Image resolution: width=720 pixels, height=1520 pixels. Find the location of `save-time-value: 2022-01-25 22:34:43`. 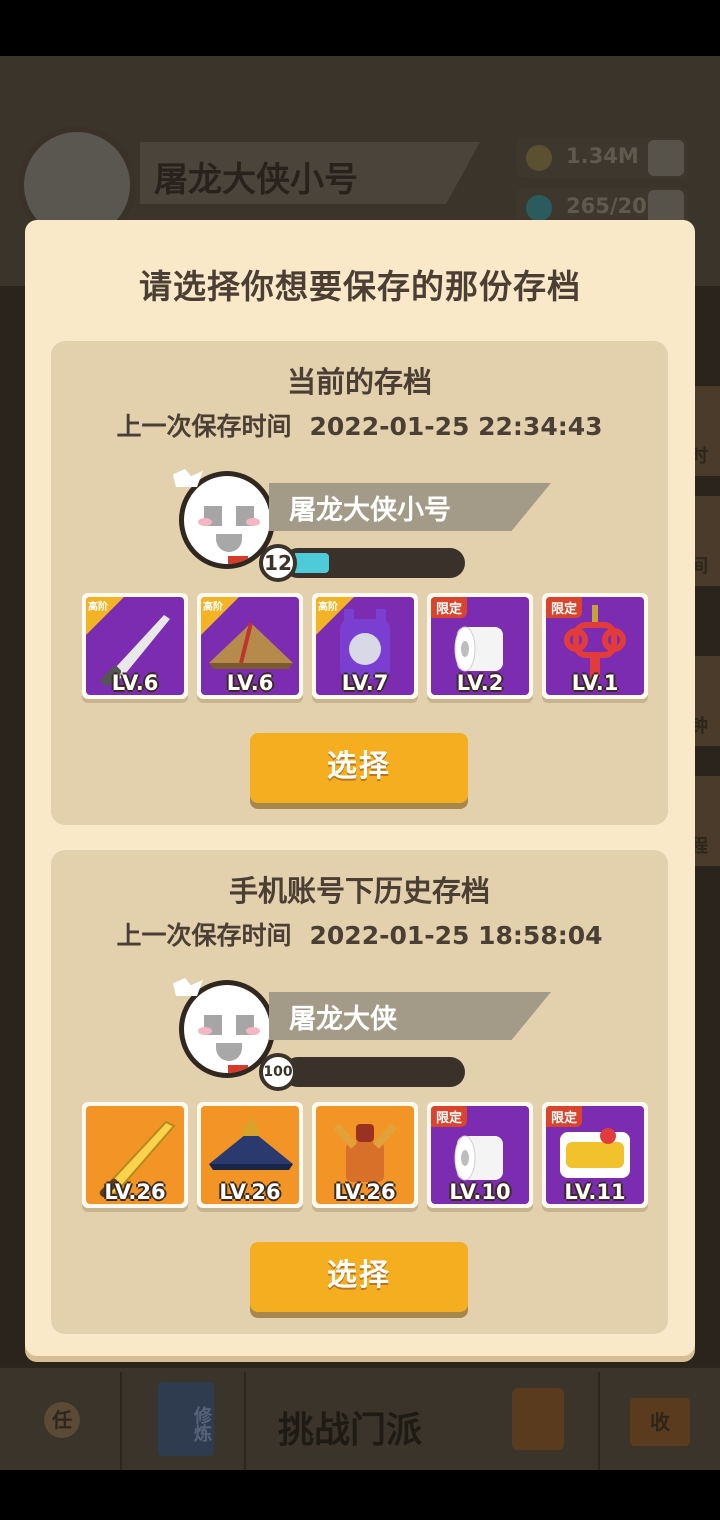

save-time-value: 2022-01-25 22:34:43 is located at coordinates (456, 426).